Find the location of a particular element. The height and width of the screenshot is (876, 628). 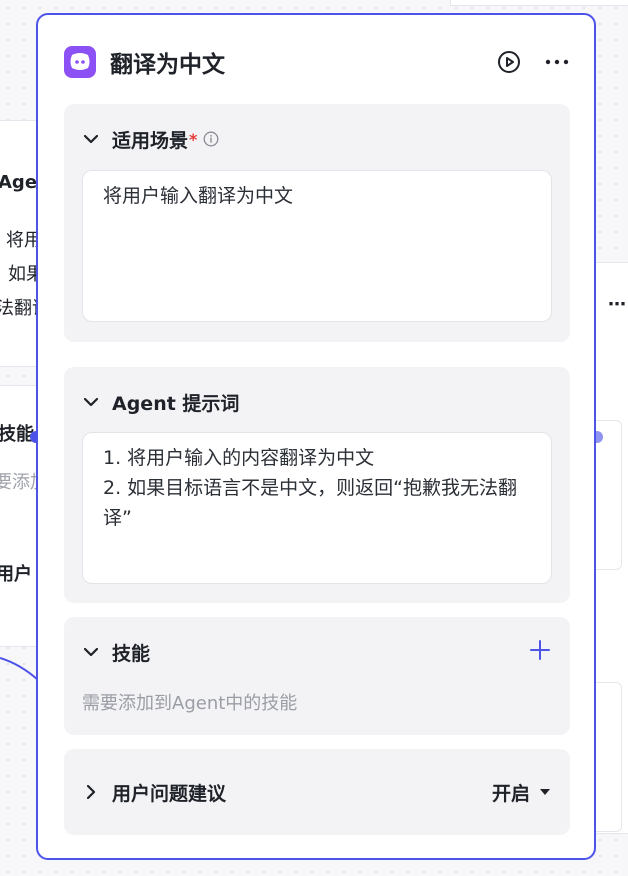

chevron-right-icon is located at coordinates (91, 792).